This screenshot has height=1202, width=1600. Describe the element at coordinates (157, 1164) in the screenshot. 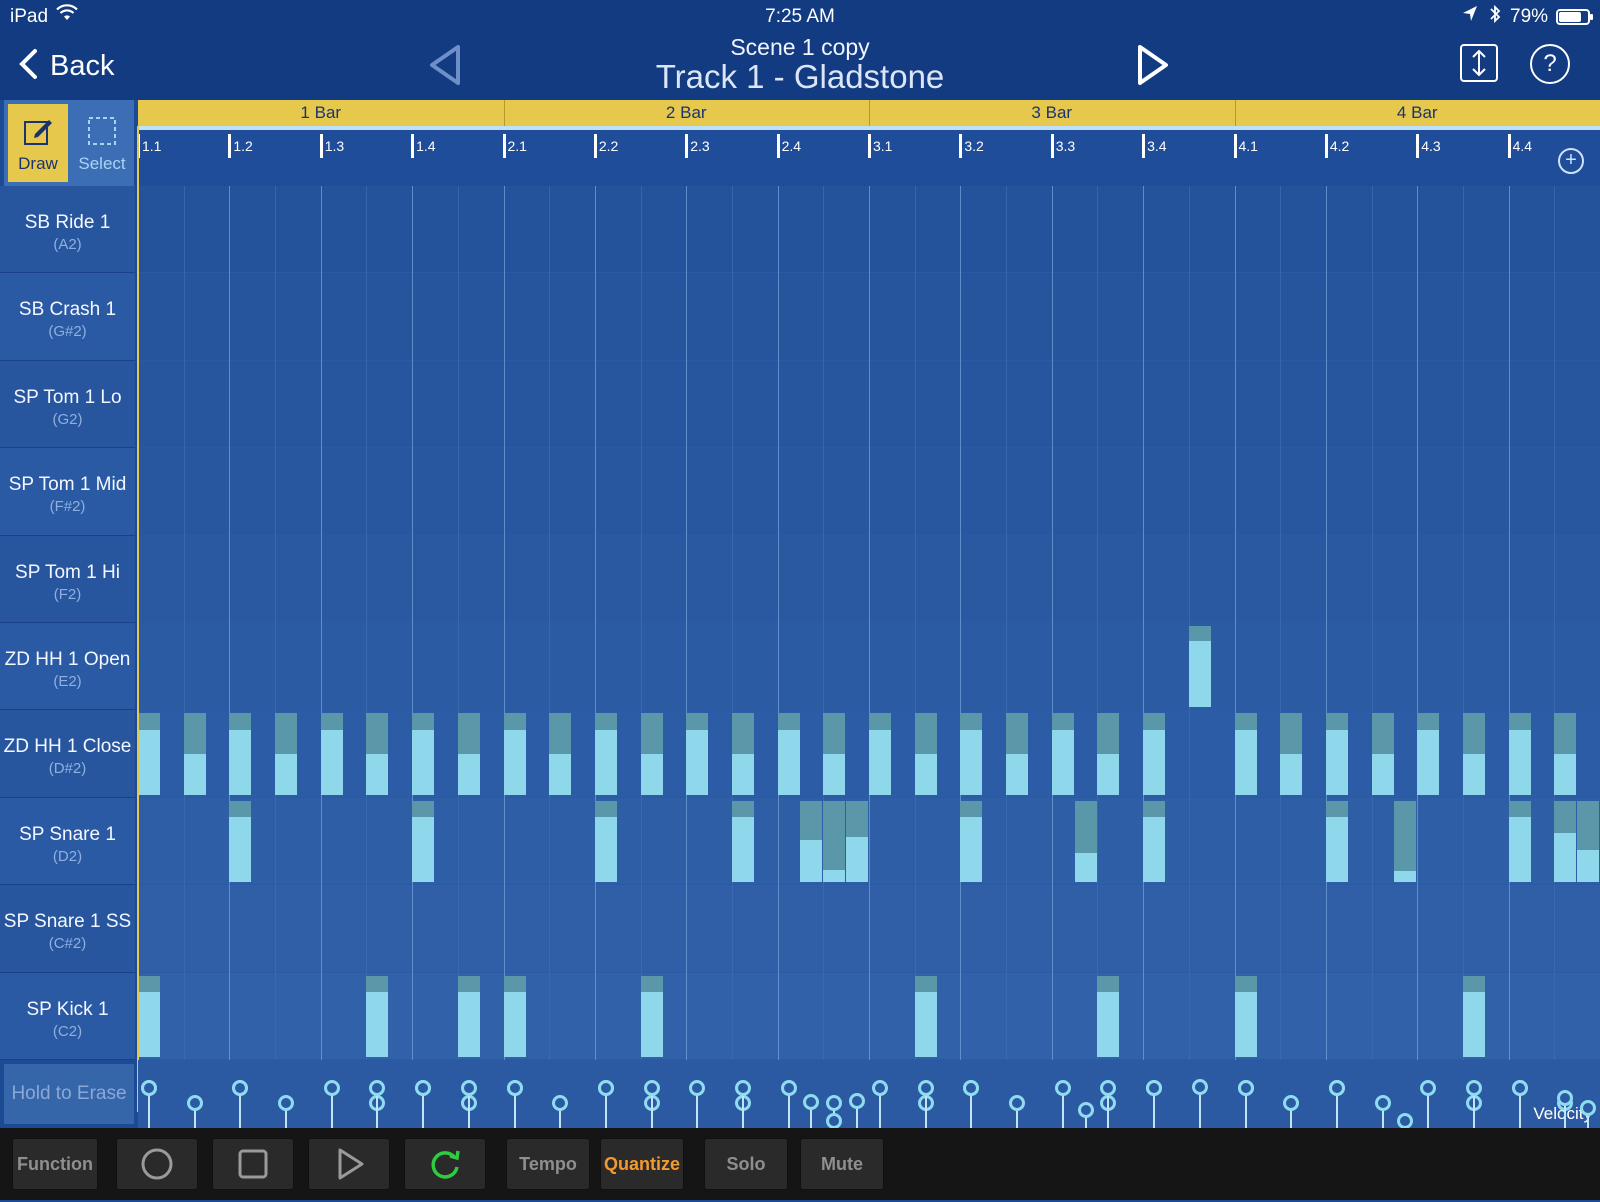

I see `record-button` at that location.